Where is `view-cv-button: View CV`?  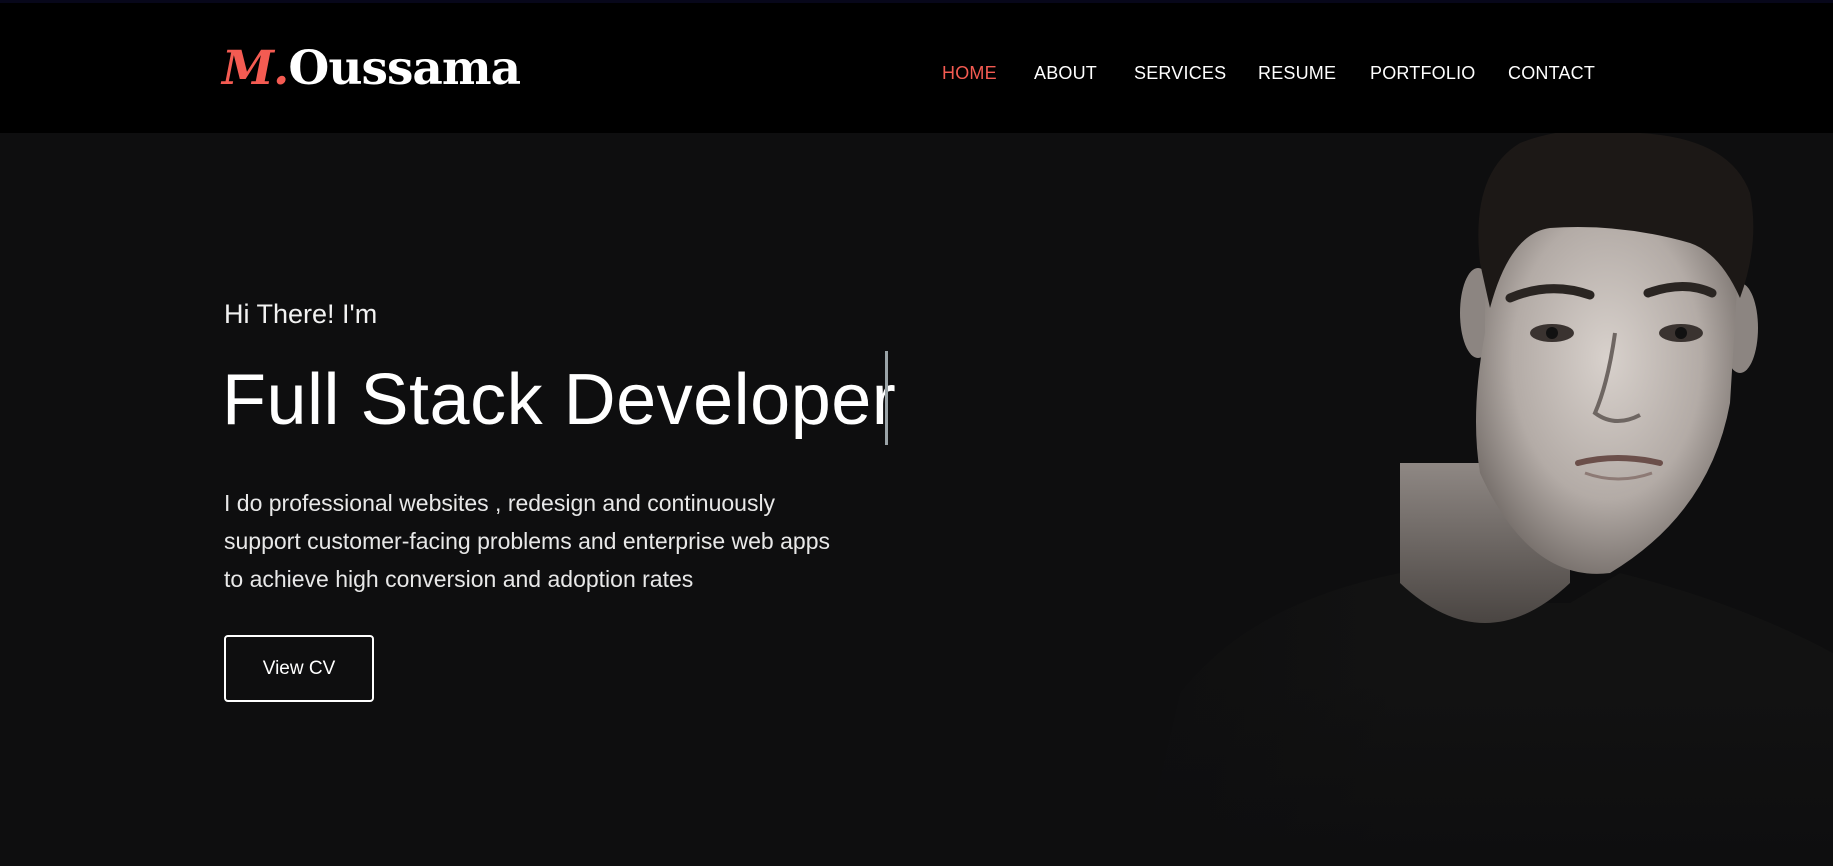 view-cv-button: View CV is located at coordinates (299, 668).